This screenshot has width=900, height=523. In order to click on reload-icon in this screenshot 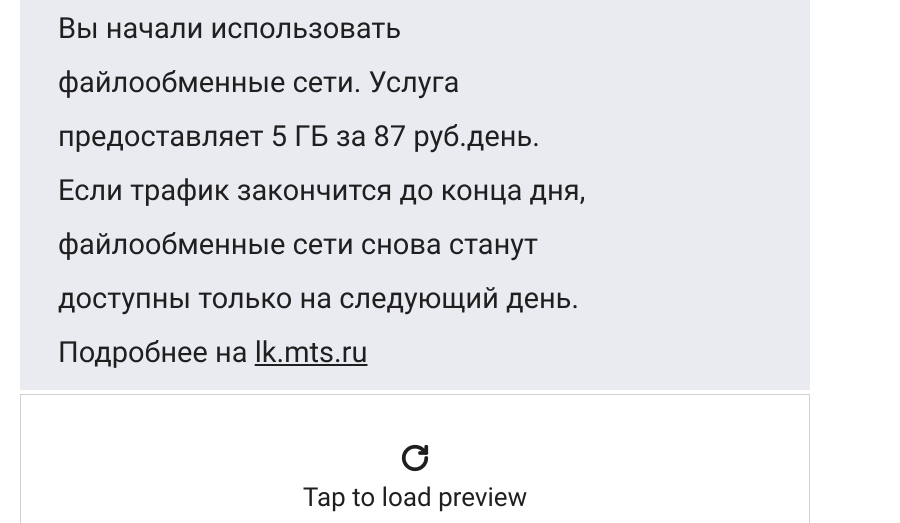, I will do `click(415, 458)`.